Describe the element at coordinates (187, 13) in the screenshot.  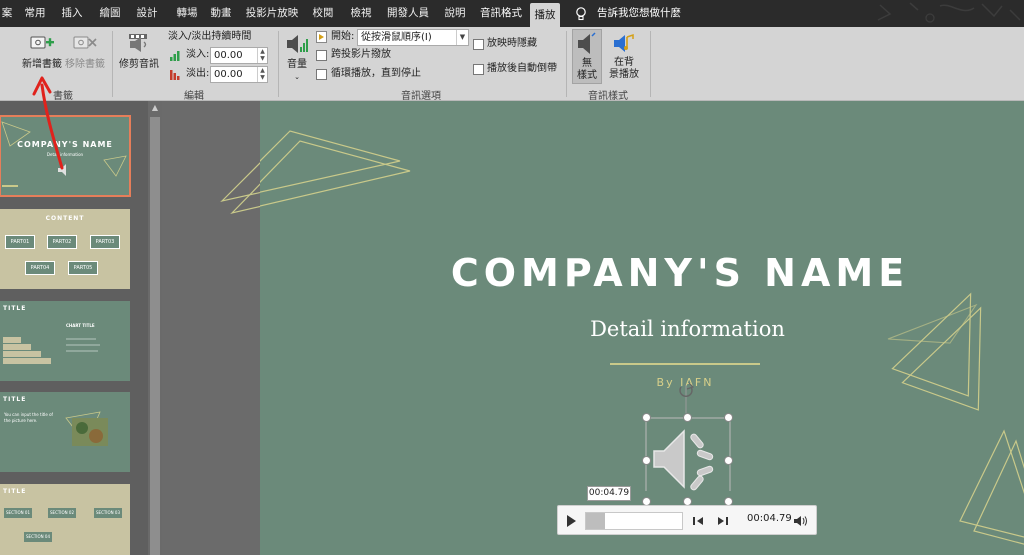
I see `tab-5: 轉場` at that location.